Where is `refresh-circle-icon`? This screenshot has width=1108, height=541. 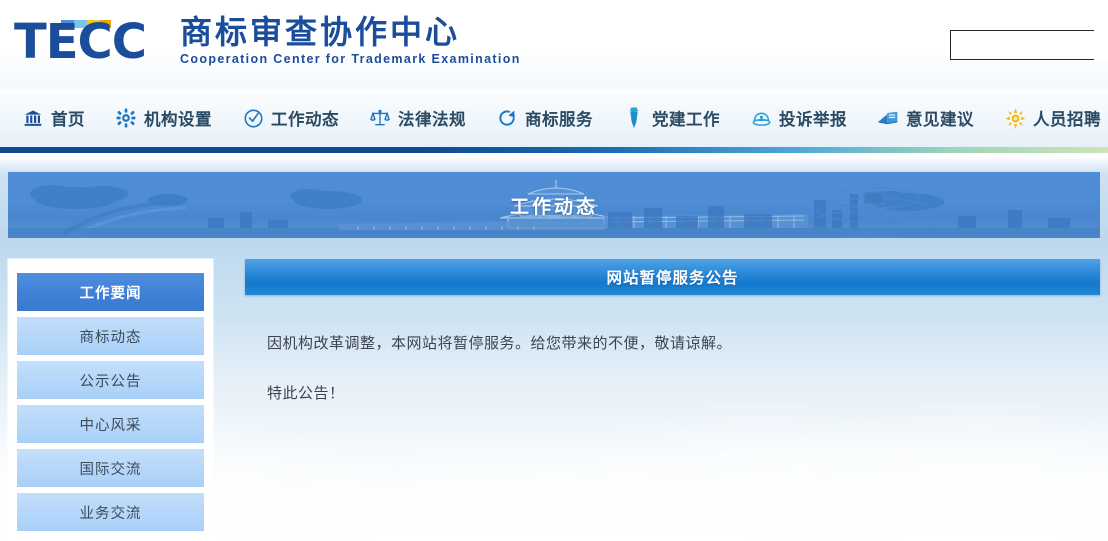 refresh-circle-icon is located at coordinates (507, 118).